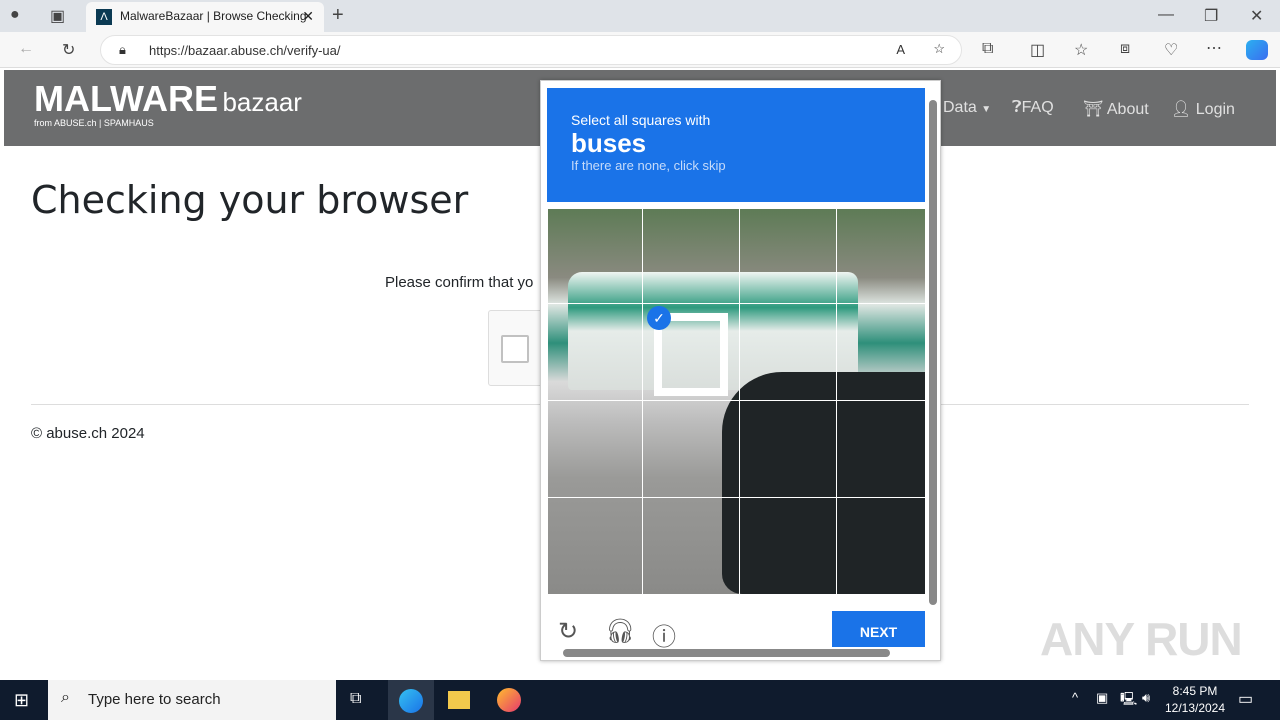  What do you see at coordinates (1214, 48) in the screenshot?
I see `more-icon: ⋯` at bounding box center [1214, 48].